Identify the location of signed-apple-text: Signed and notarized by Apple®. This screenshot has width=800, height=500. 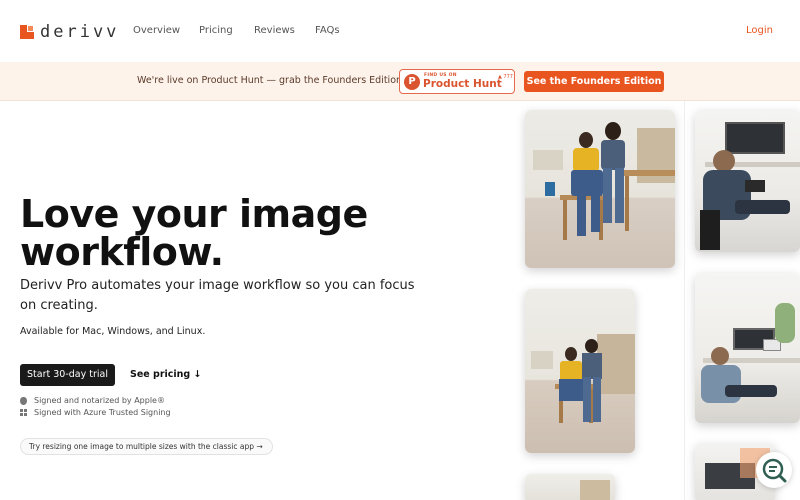
(99, 400).